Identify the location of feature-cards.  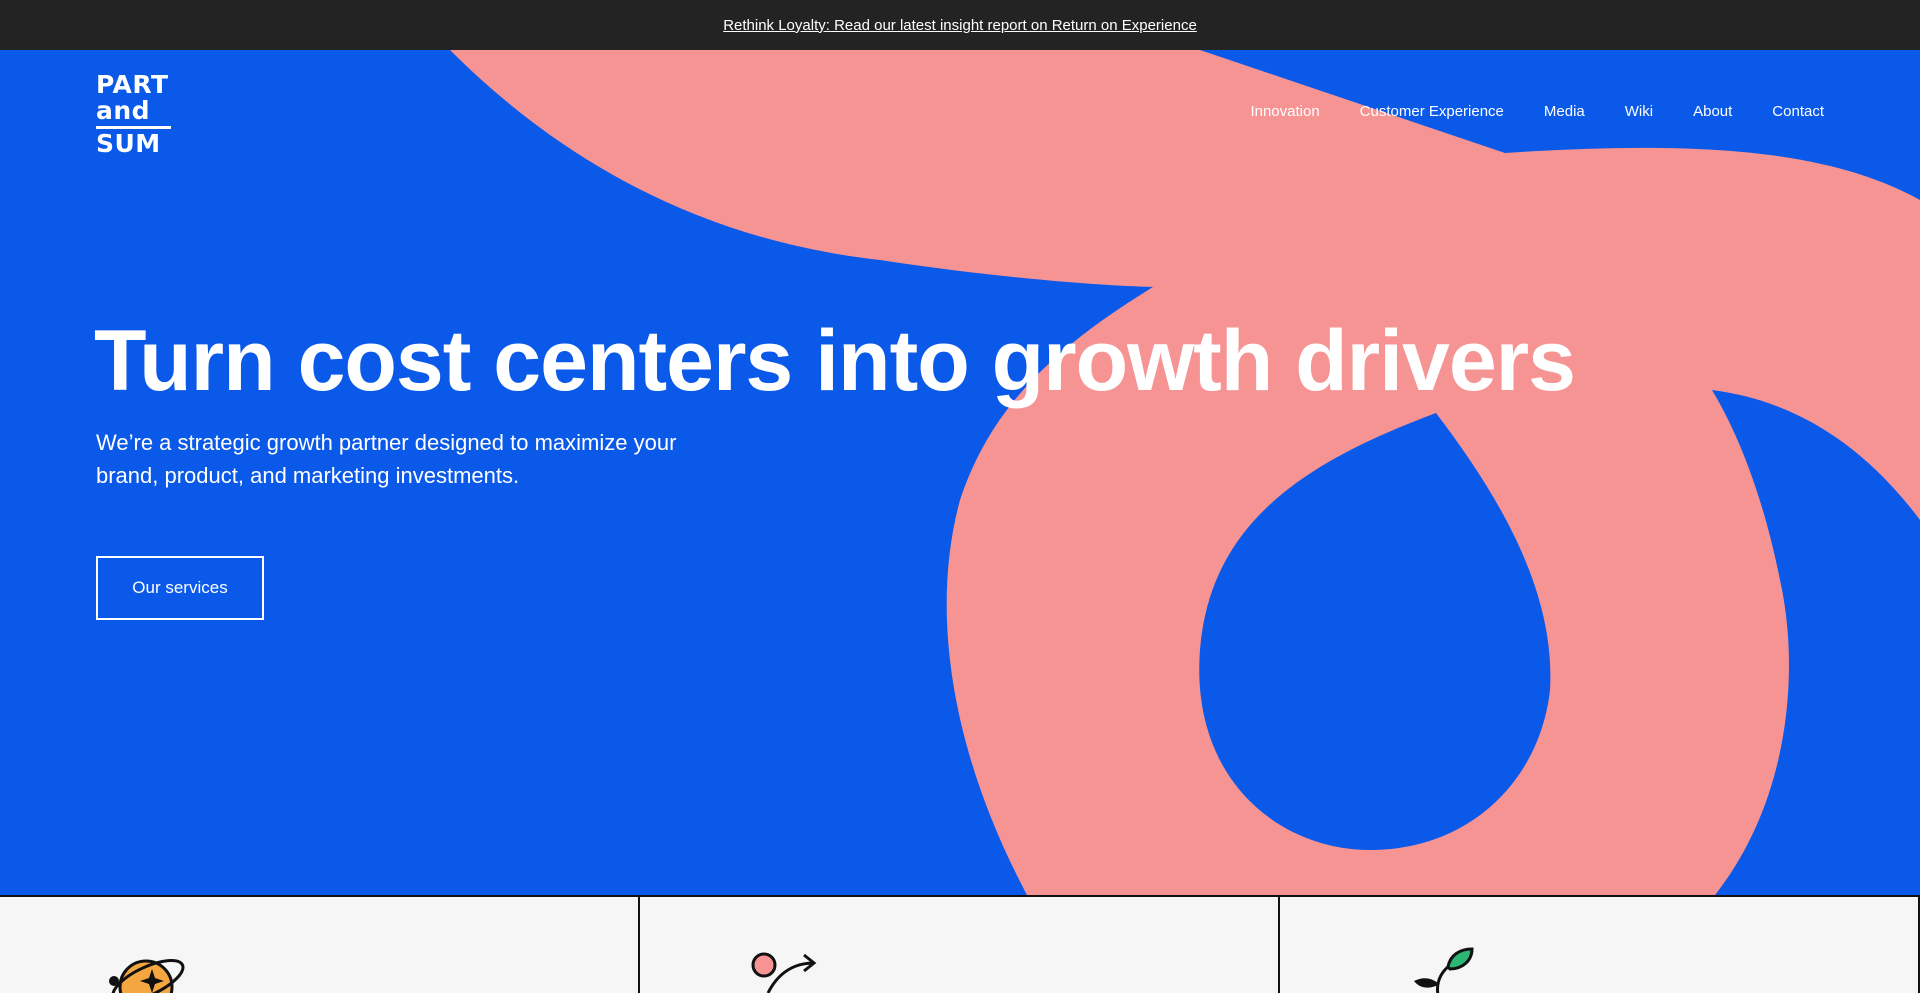
(960, 944).